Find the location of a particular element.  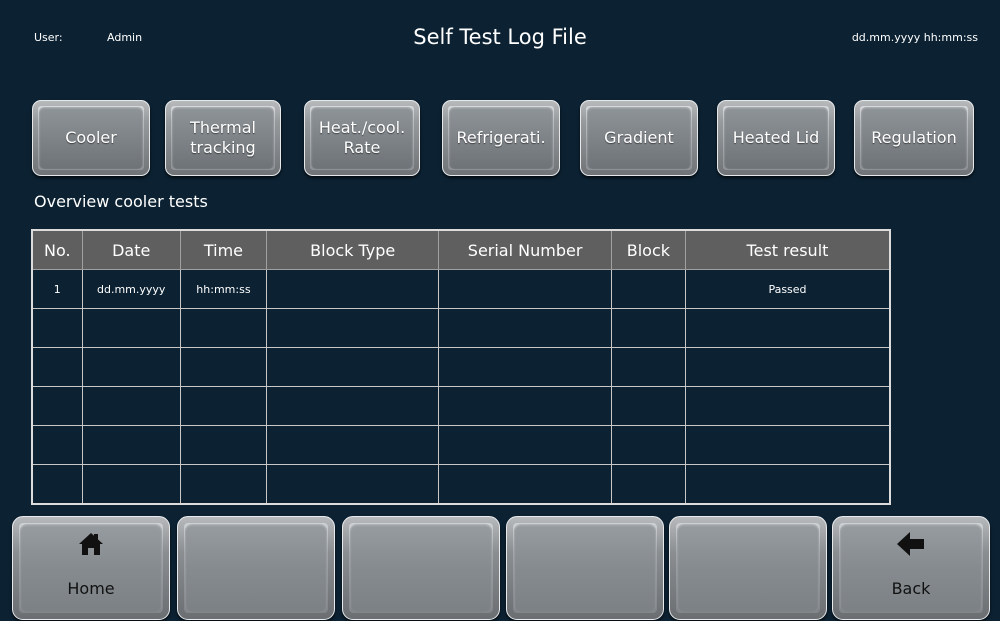

tab-heat-cool-rate-label: Heat./cool. Rate is located at coordinates (362, 137).